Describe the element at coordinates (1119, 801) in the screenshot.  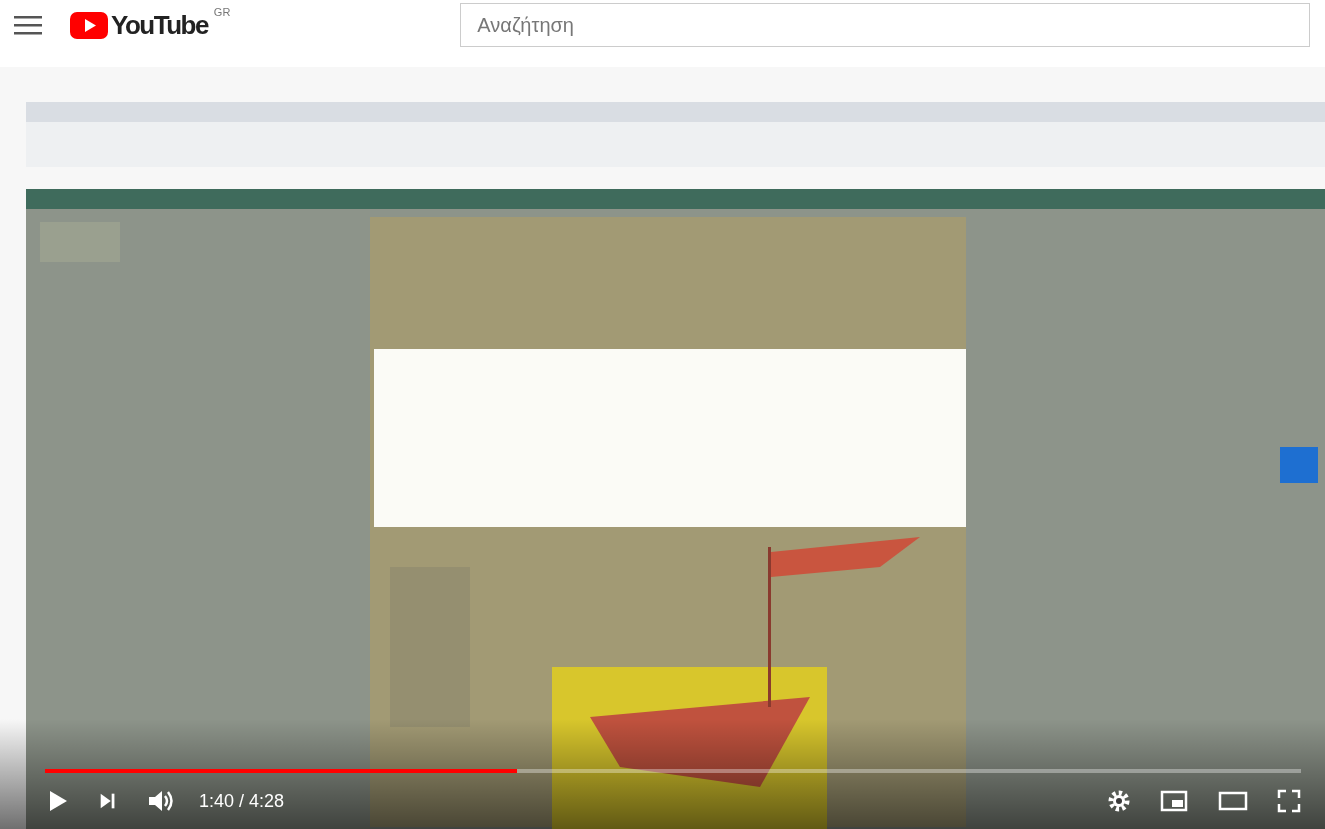
I see `settings-icon` at that location.